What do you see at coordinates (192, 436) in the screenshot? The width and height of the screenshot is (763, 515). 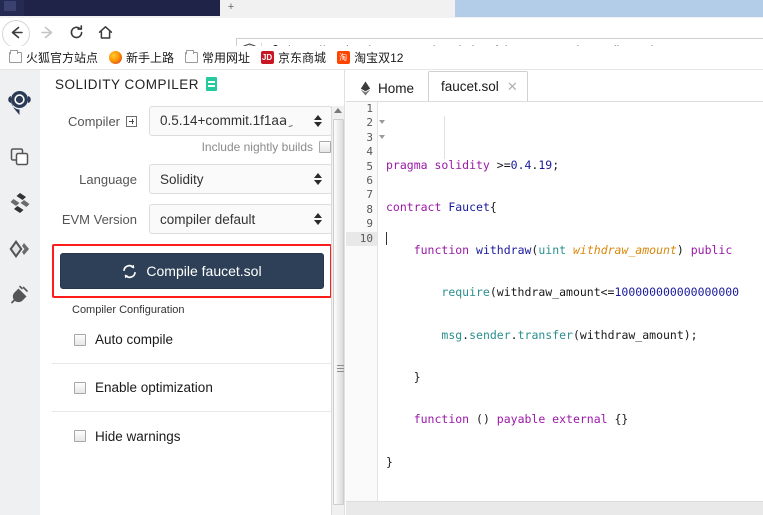 I see `hide-warnings-row: Hide warnings` at bounding box center [192, 436].